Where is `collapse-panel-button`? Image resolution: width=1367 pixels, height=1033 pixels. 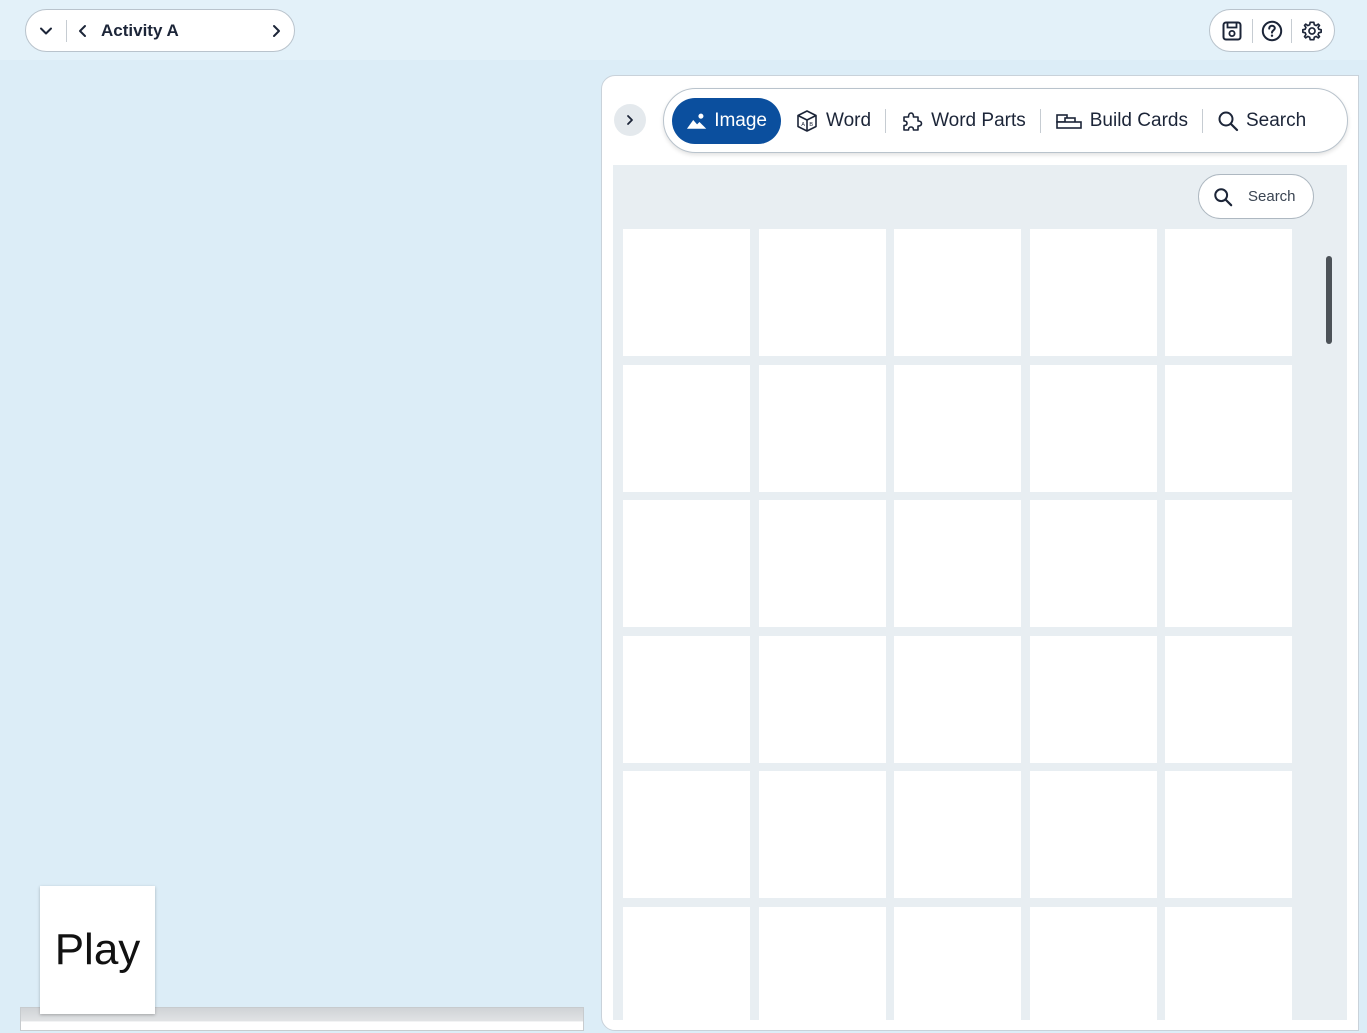
collapse-panel-button is located at coordinates (630, 120).